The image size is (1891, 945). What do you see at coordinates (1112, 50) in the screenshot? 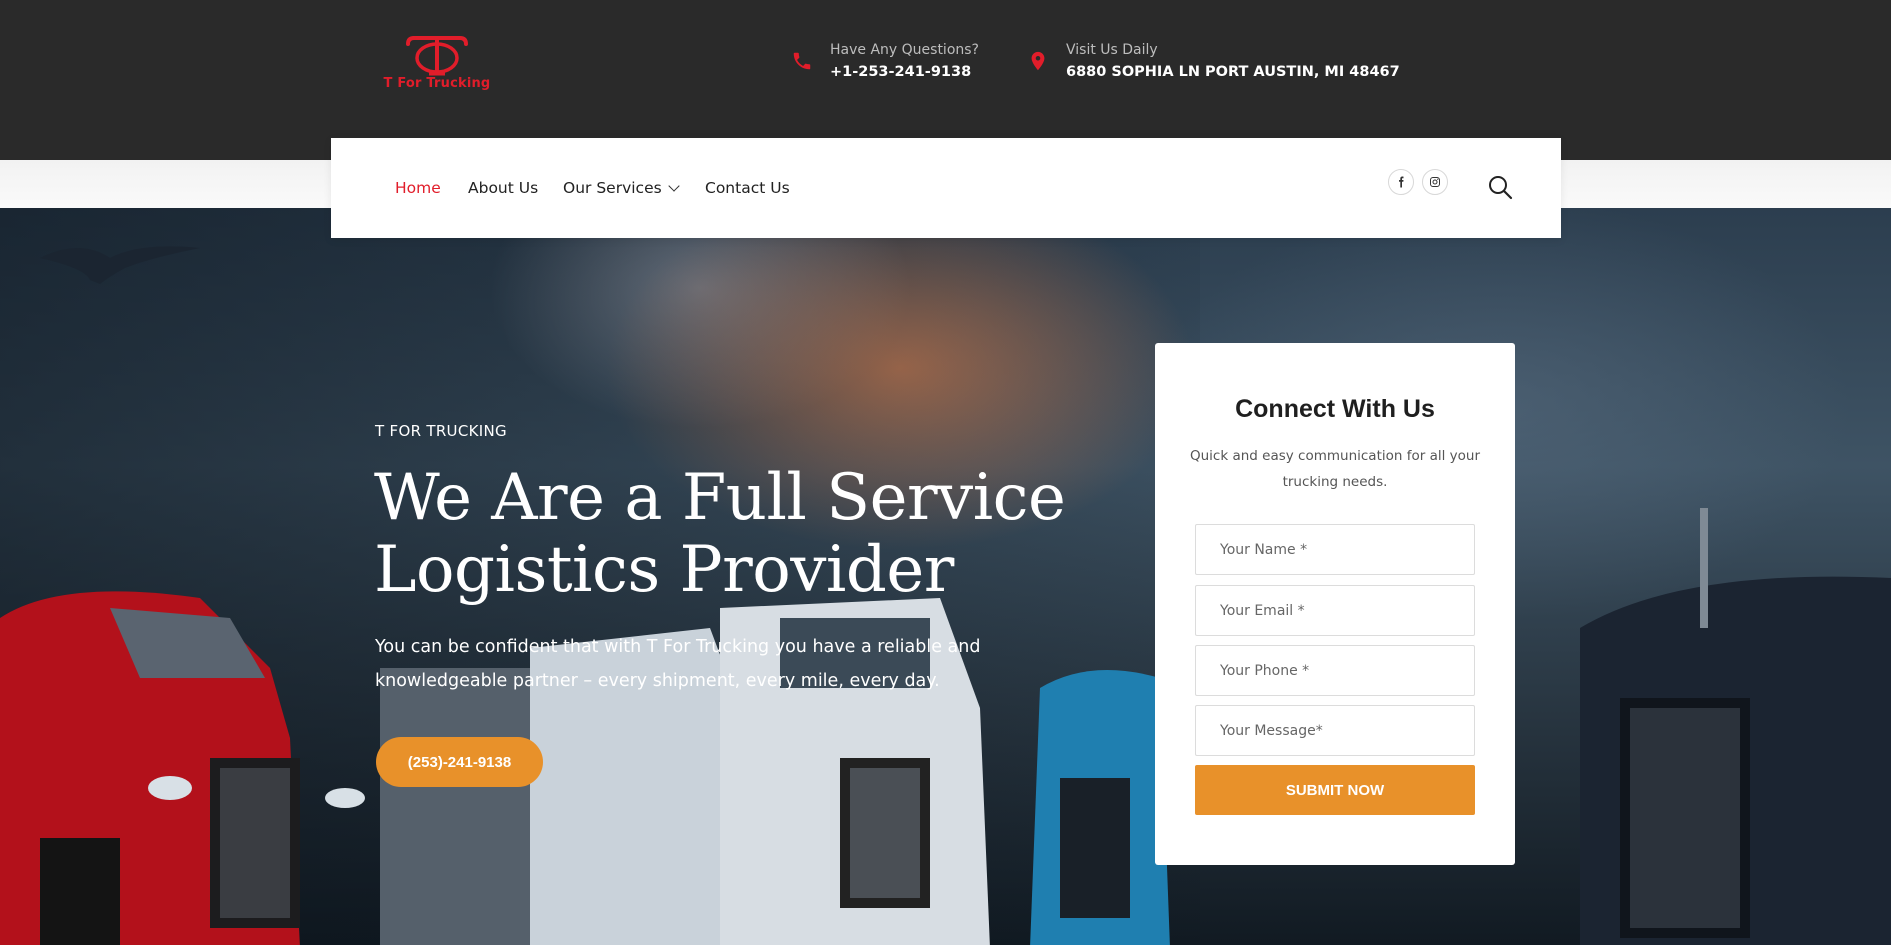
I see `address-label: Visit Us Daily` at bounding box center [1112, 50].